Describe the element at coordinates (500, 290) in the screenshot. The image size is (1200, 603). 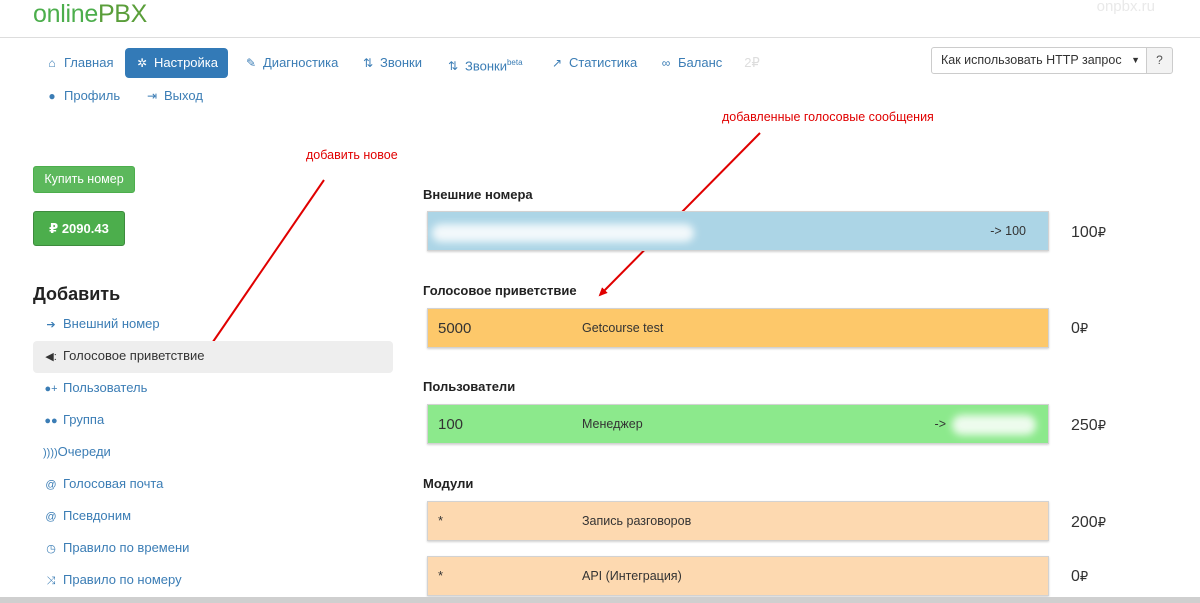
I see `section-title-greeting: Голосовое приветствие` at that location.